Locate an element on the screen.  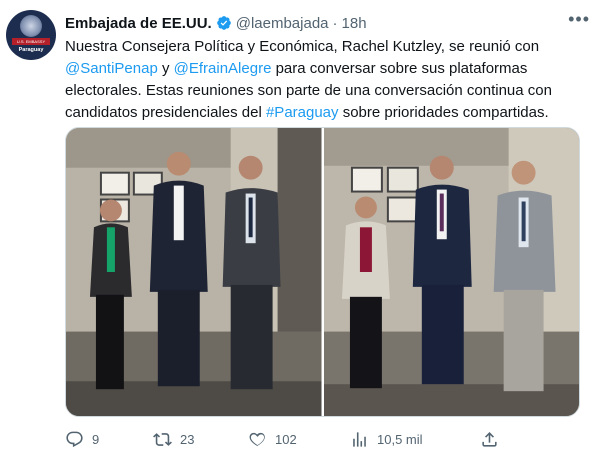
retweet-button: 23 is located at coordinates (173, 439).